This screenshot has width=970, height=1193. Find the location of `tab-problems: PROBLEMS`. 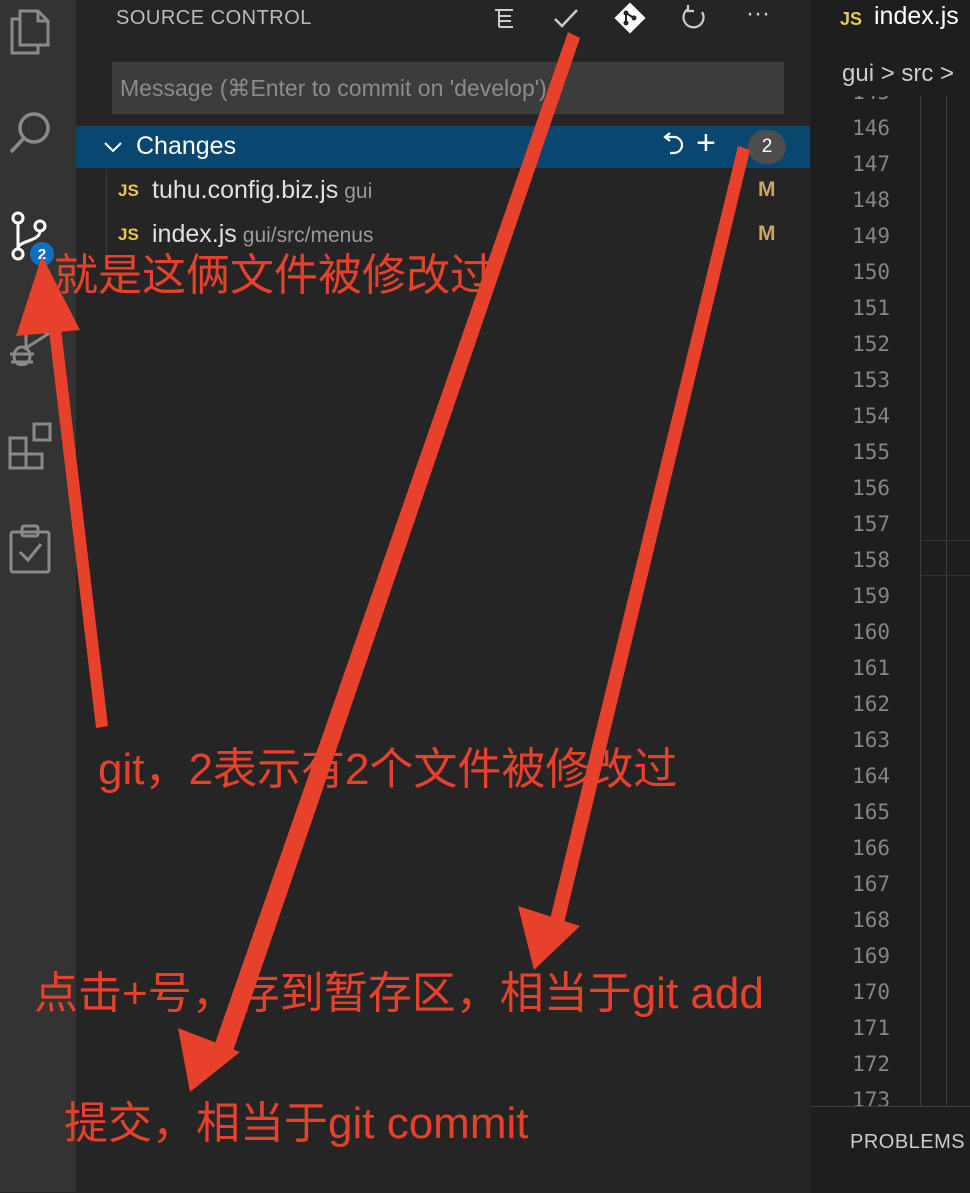

tab-problems: PROBLEMS is located at coordinates (907, 1142).